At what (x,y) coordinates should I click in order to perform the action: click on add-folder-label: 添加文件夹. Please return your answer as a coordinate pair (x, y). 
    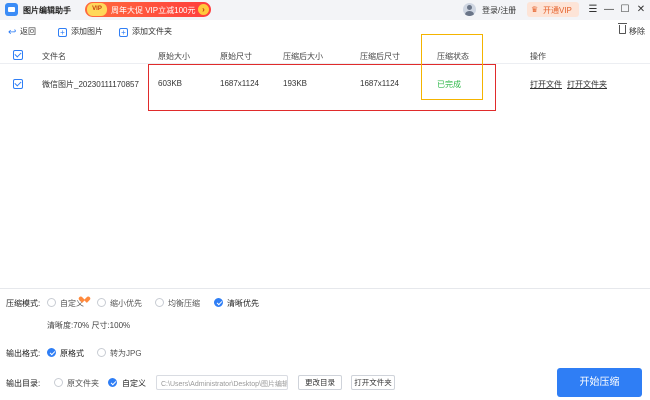
    Looking at the image, I should click on (152, 31).